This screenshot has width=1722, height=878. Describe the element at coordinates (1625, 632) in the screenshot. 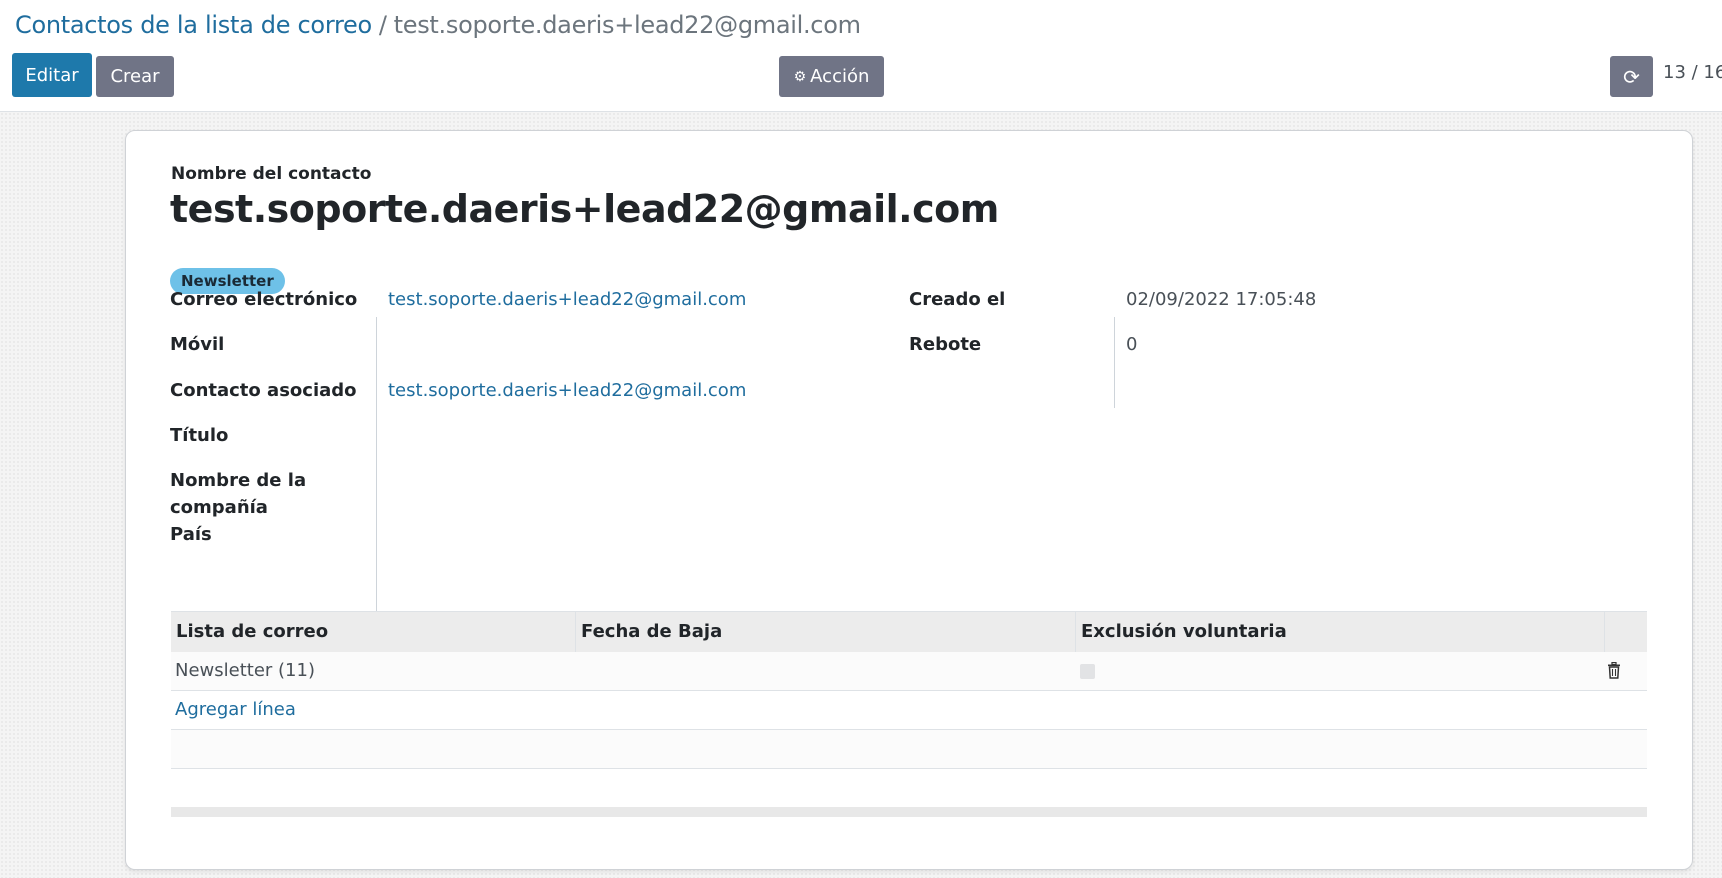

I see `column-header-actions` at that location.